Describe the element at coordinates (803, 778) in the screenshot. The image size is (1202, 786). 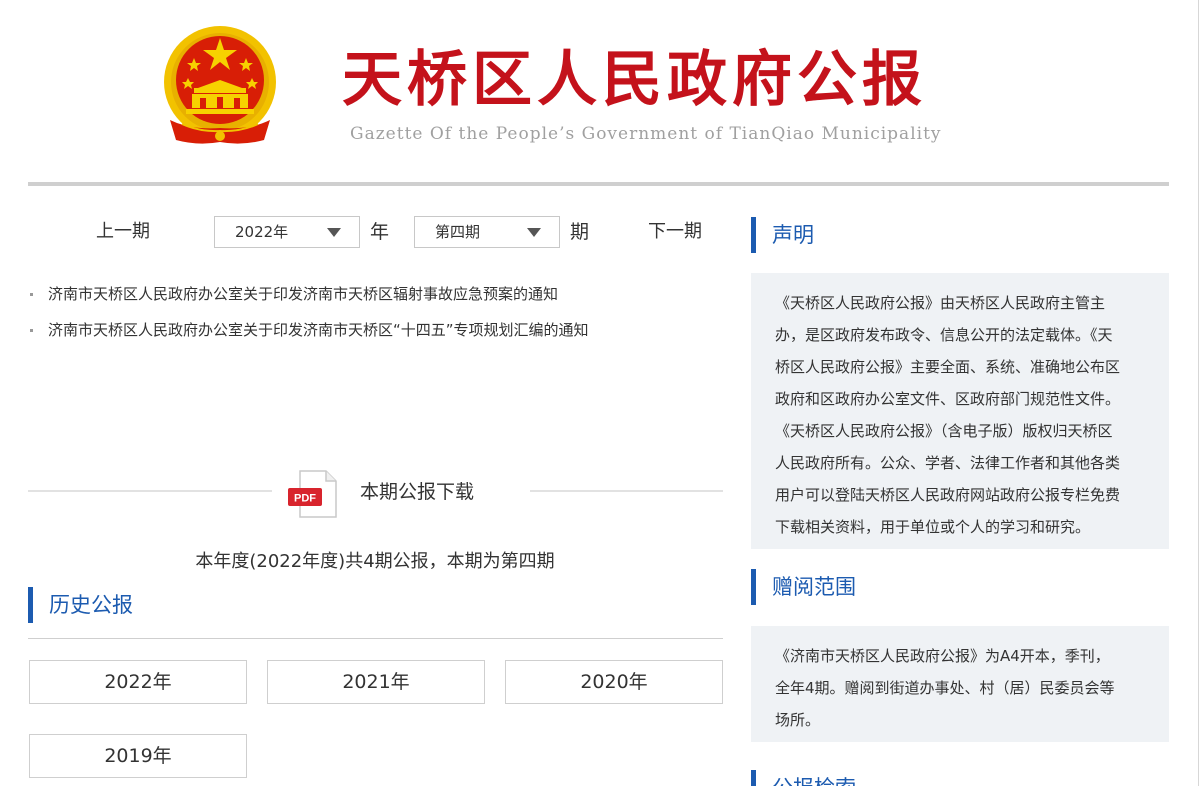
I see `search-section-title: 公报检索` at that location.